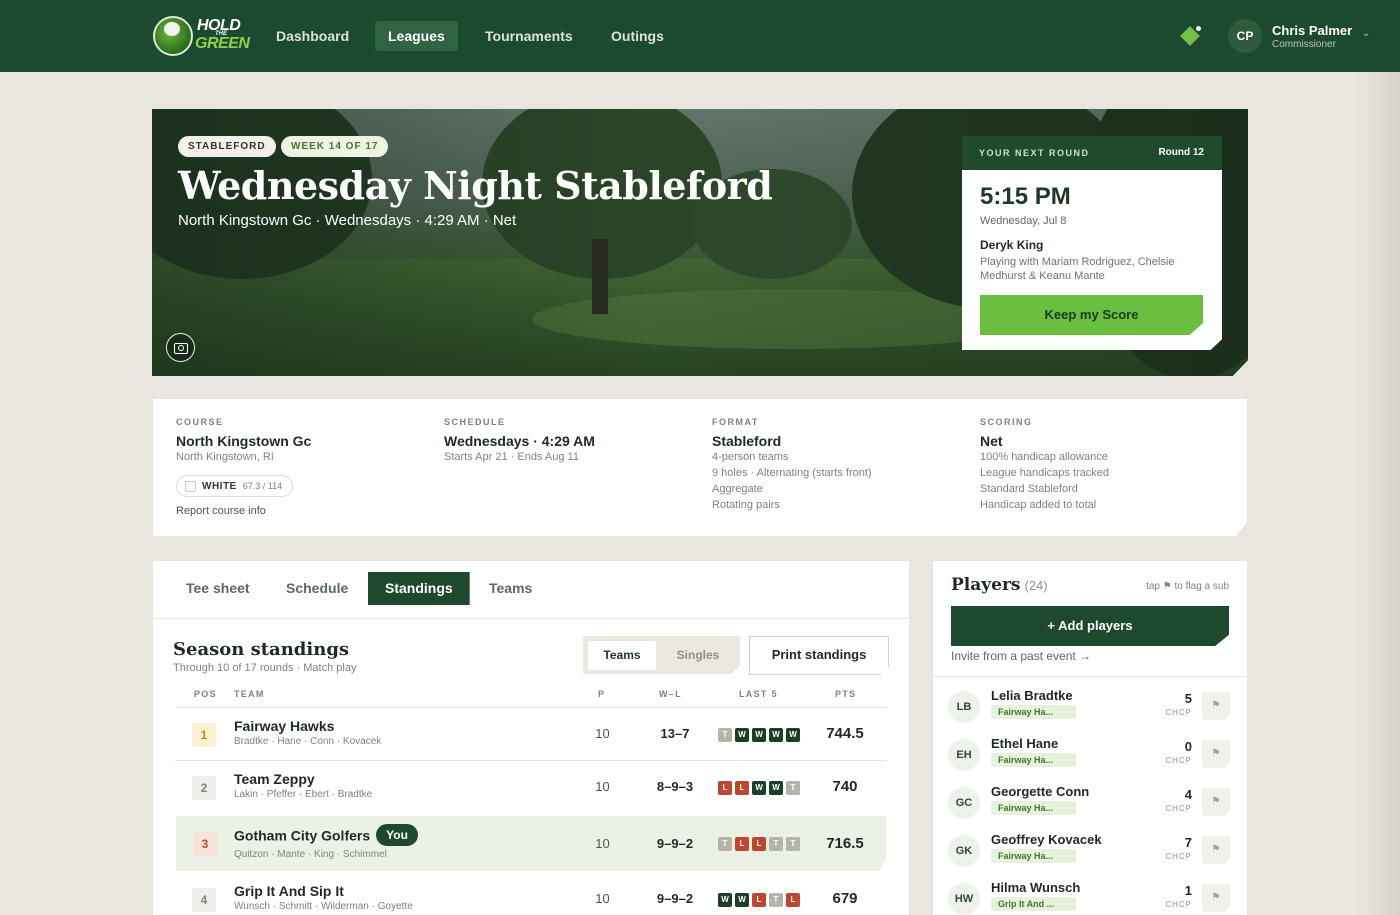 This screenshot has height=915, width=1400. I want to click on scoring-label: SCORING, so click(1006, 422).